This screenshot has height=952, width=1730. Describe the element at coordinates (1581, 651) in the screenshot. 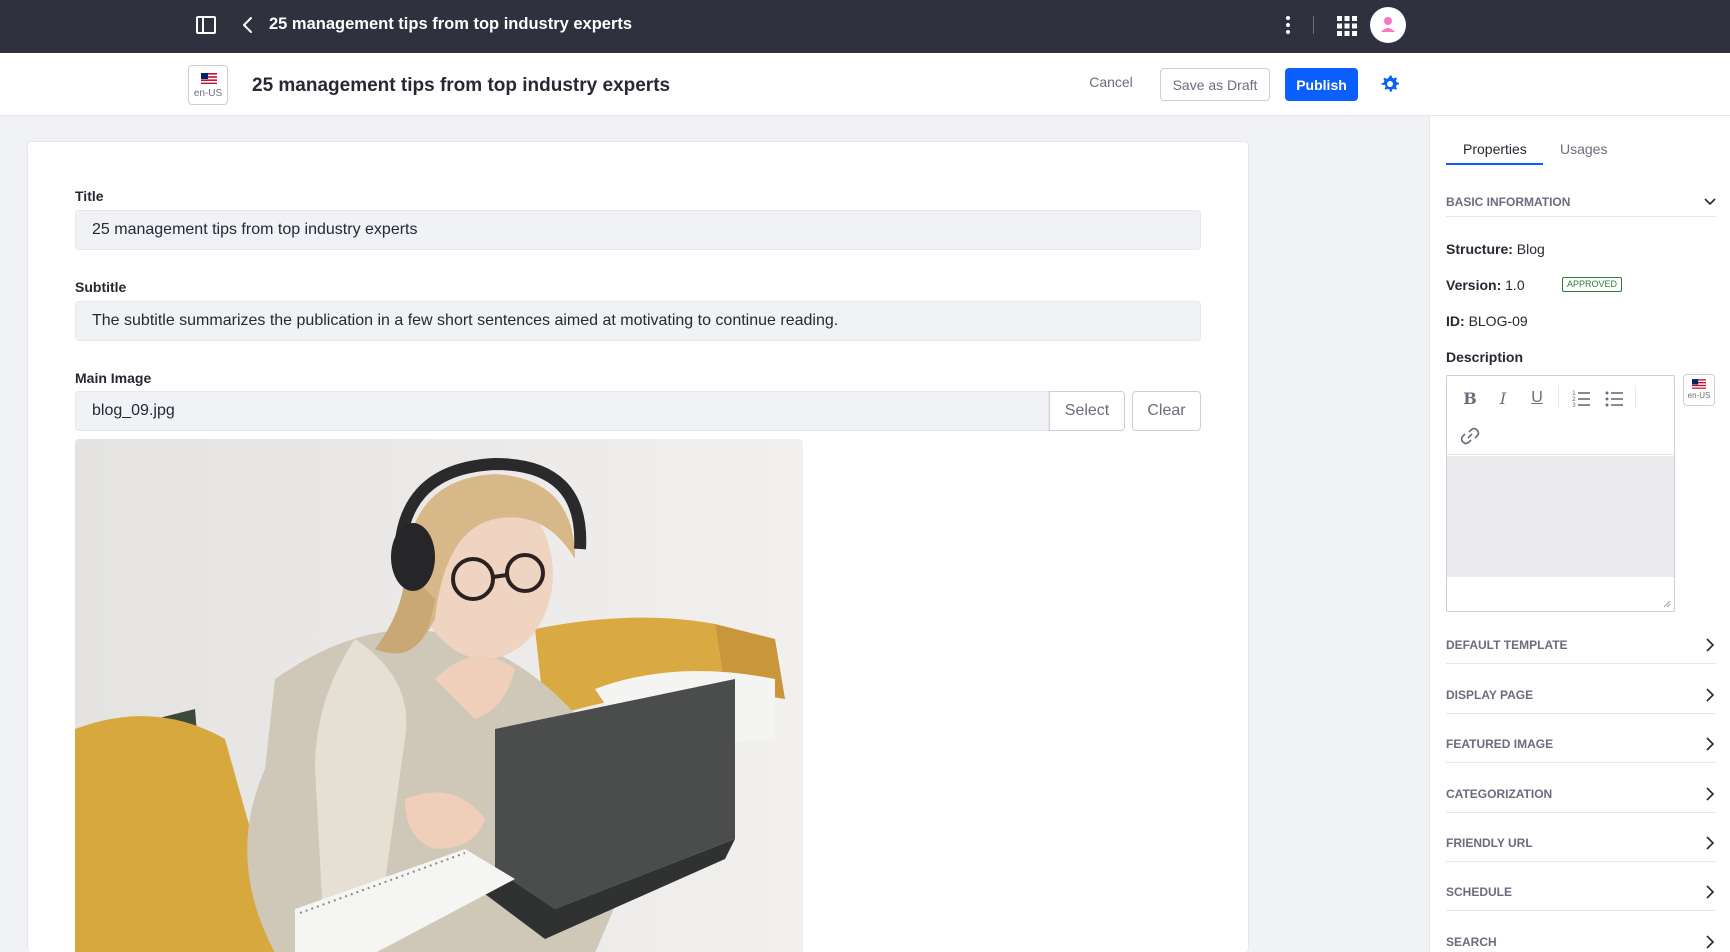

I see `section-default-template: DEFAULT TEMPLATE` at that location.